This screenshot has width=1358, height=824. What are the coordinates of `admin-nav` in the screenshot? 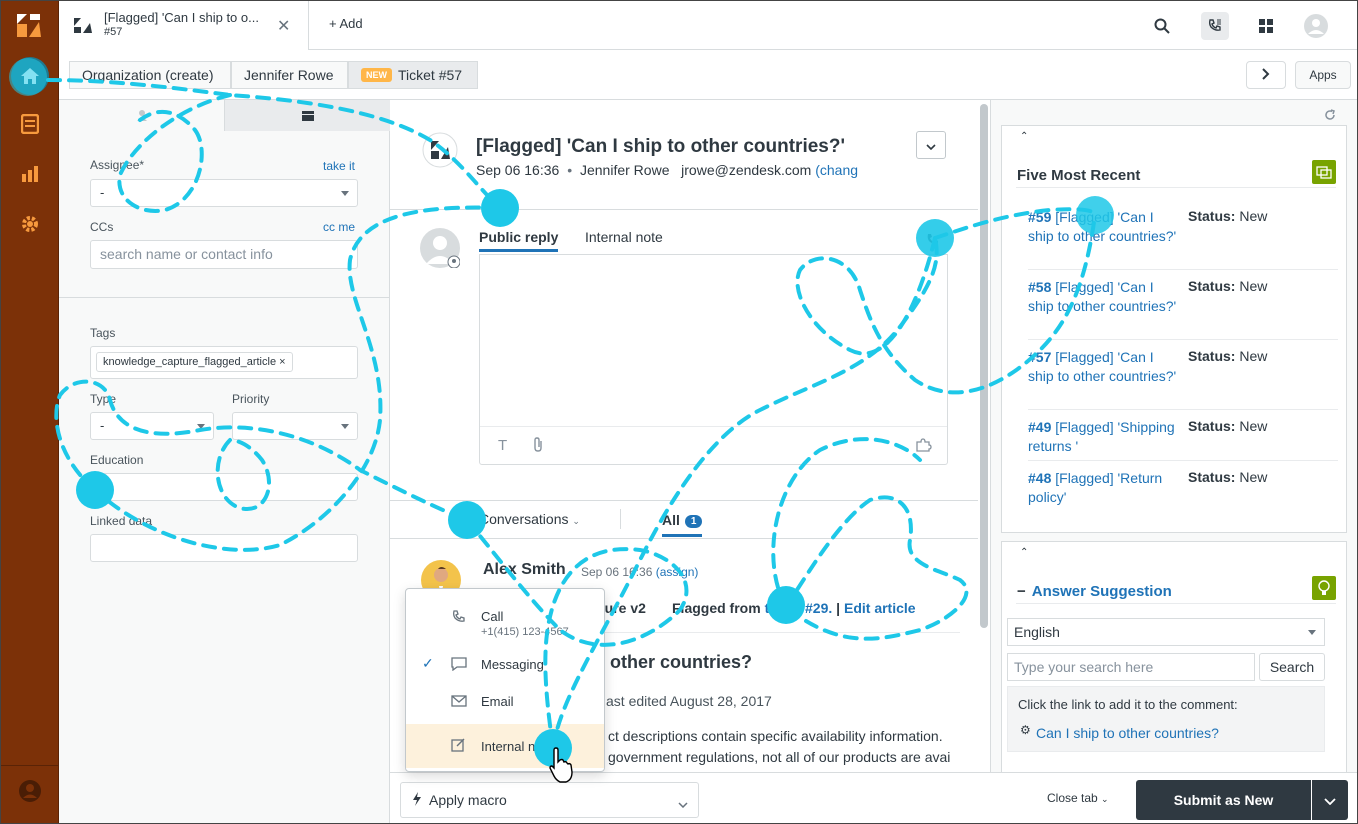 It's located at (29, 225).